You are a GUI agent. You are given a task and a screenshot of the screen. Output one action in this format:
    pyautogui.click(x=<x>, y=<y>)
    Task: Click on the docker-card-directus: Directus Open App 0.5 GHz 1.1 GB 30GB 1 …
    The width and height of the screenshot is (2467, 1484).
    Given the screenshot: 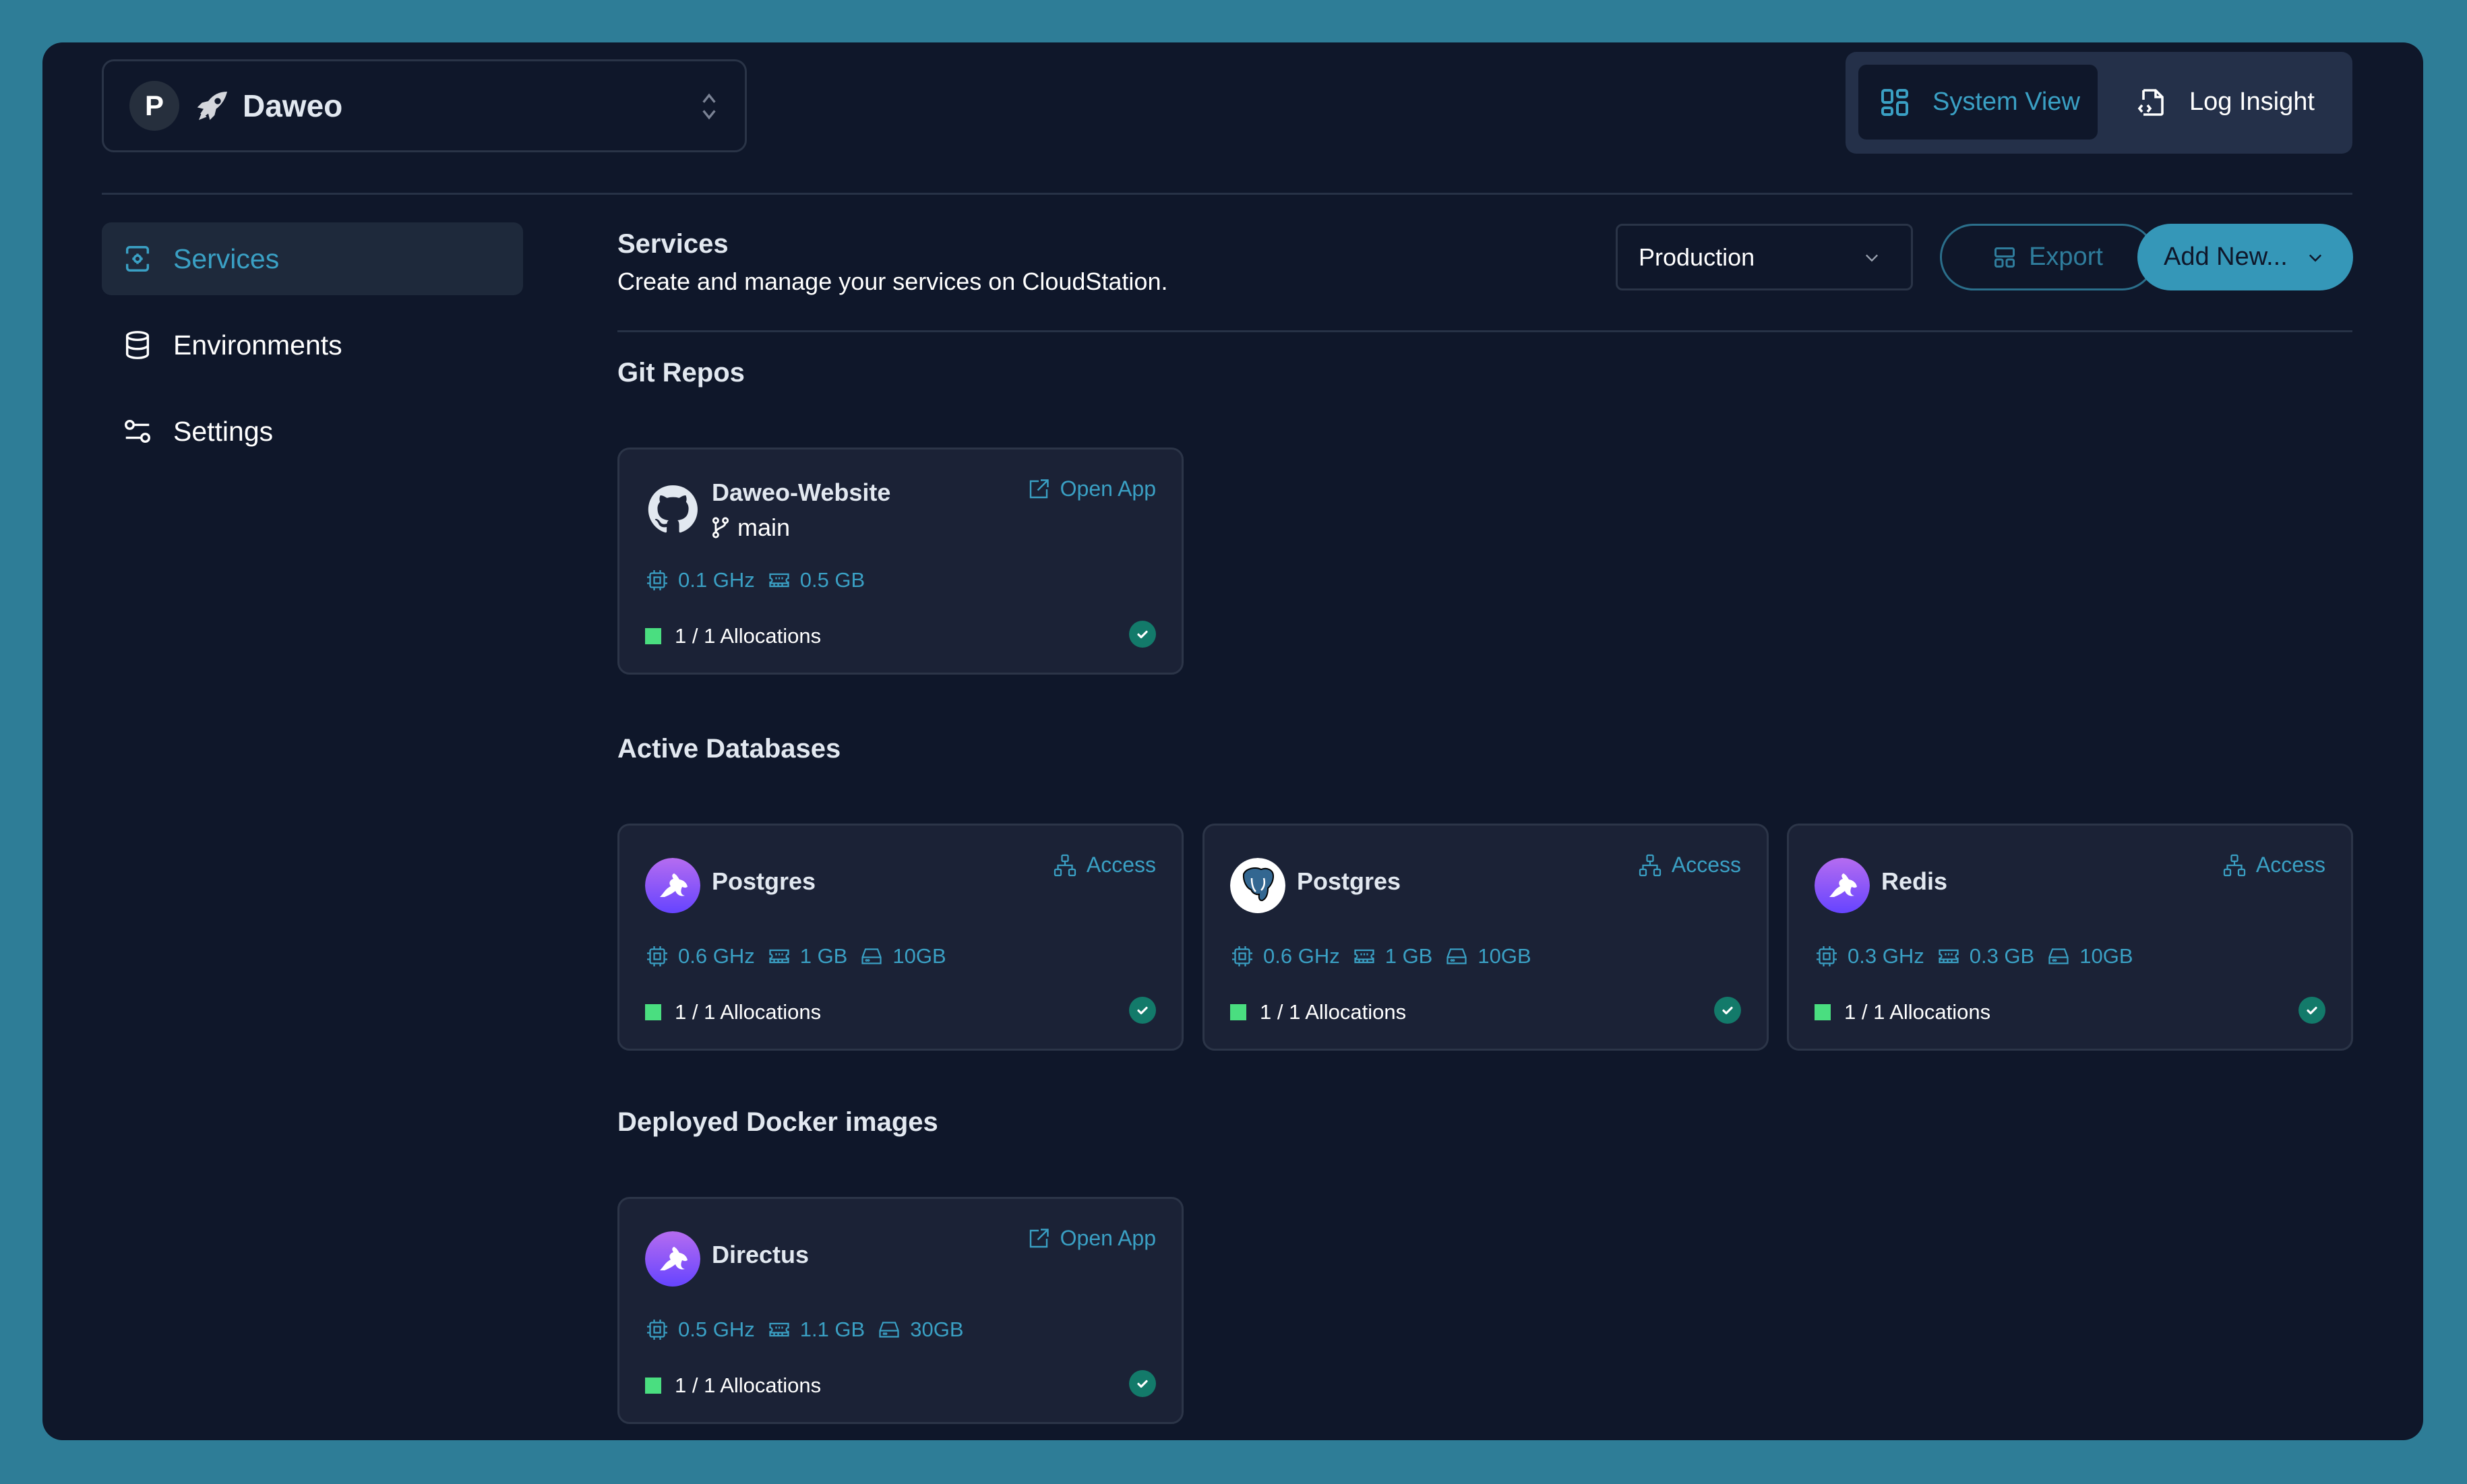 What is the action you would take?
    pyautogui.click(x=900, y=1310)
    